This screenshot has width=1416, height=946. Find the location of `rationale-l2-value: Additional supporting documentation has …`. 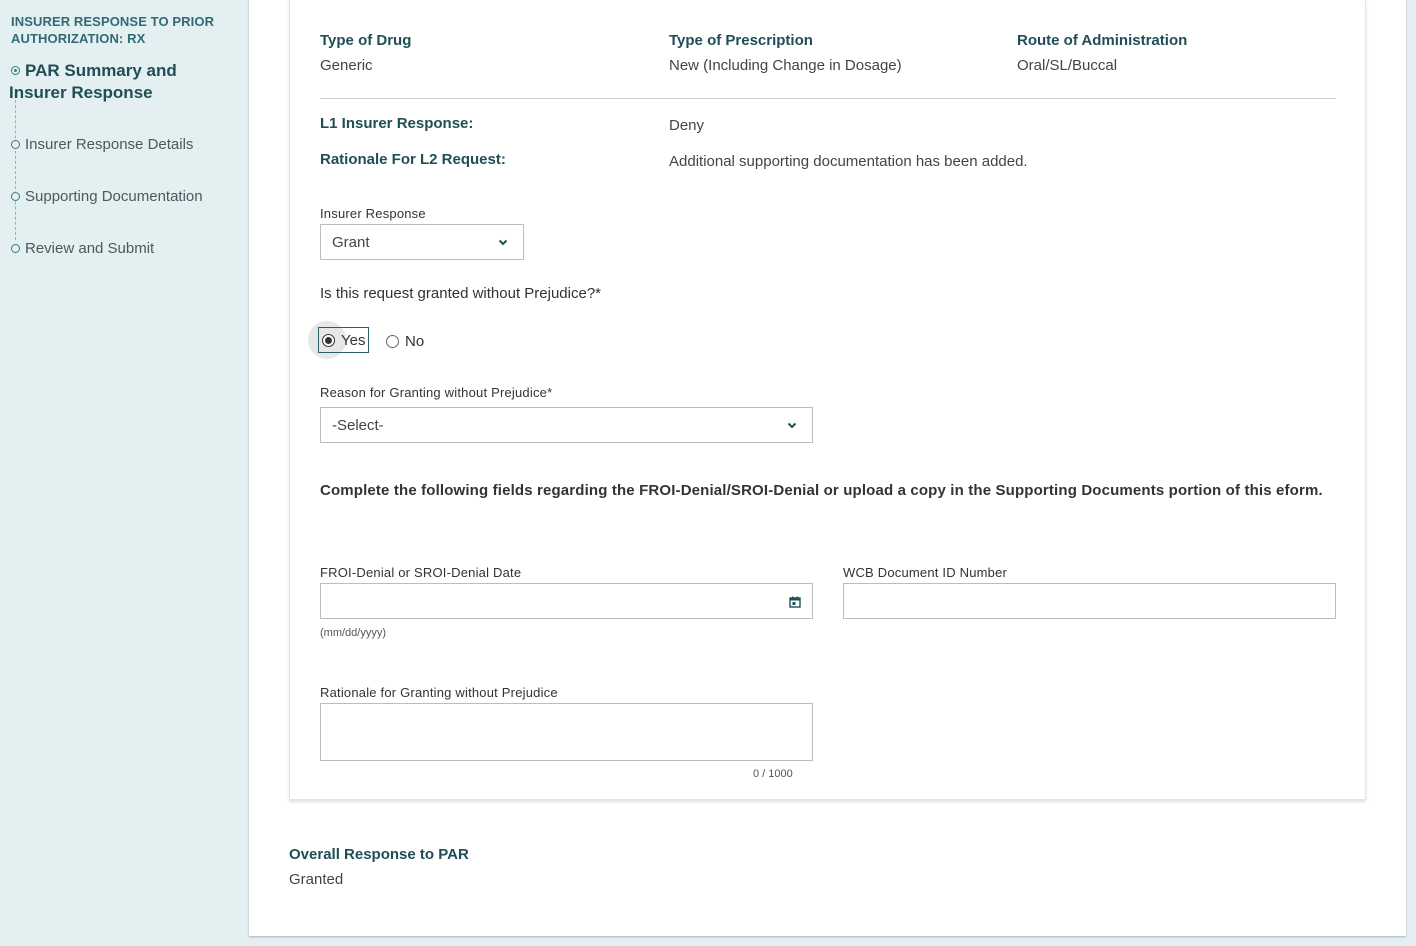

rationale-l2-value: Additional supporting documentation has … is located at coordinates (848, 161).